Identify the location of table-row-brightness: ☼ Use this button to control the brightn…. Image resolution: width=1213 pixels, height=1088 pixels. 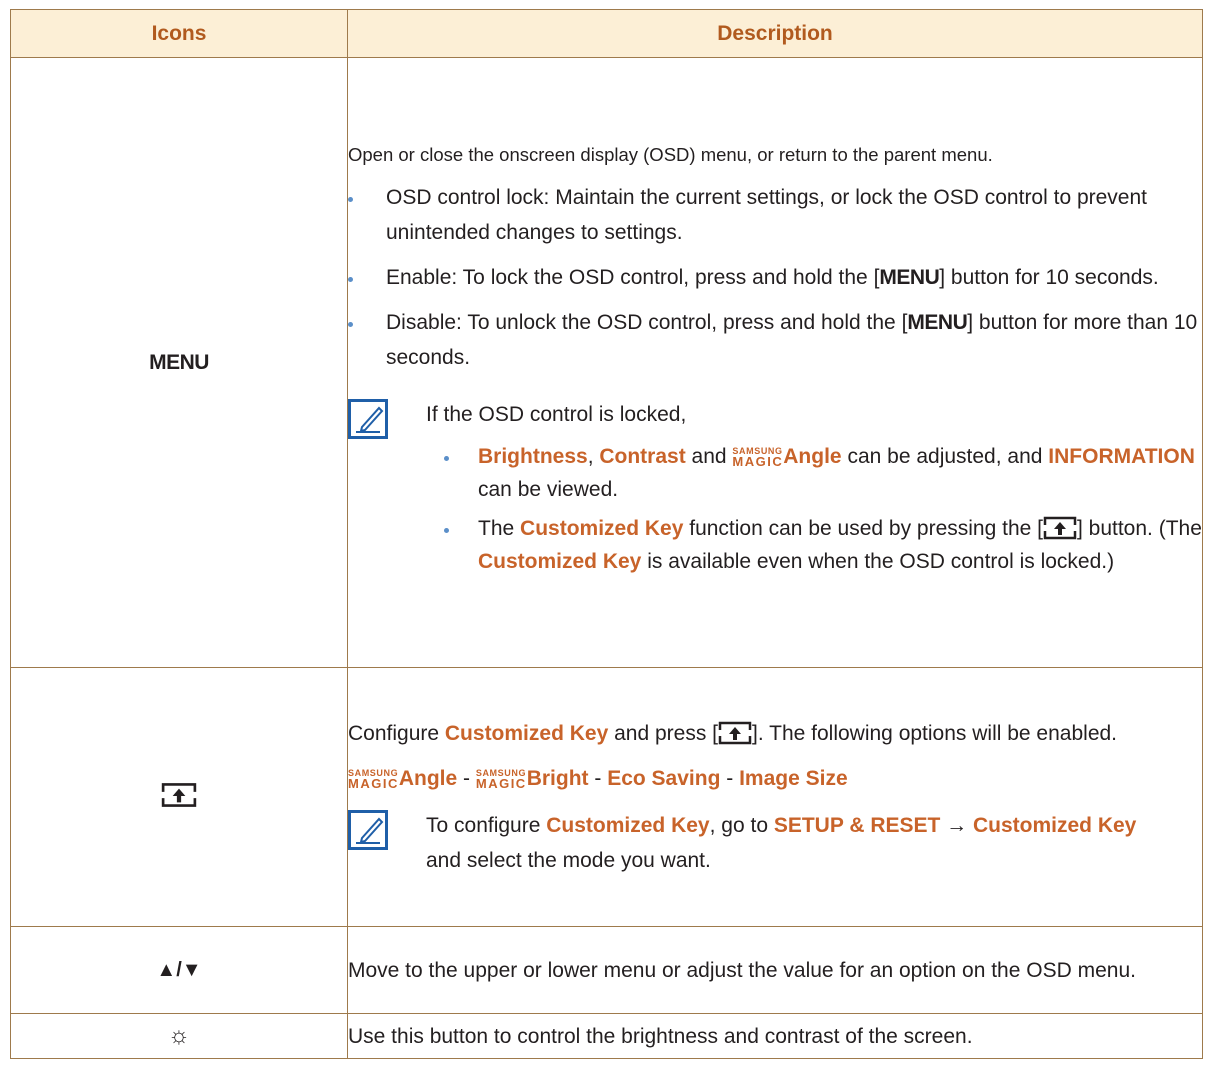
(606, 1036).